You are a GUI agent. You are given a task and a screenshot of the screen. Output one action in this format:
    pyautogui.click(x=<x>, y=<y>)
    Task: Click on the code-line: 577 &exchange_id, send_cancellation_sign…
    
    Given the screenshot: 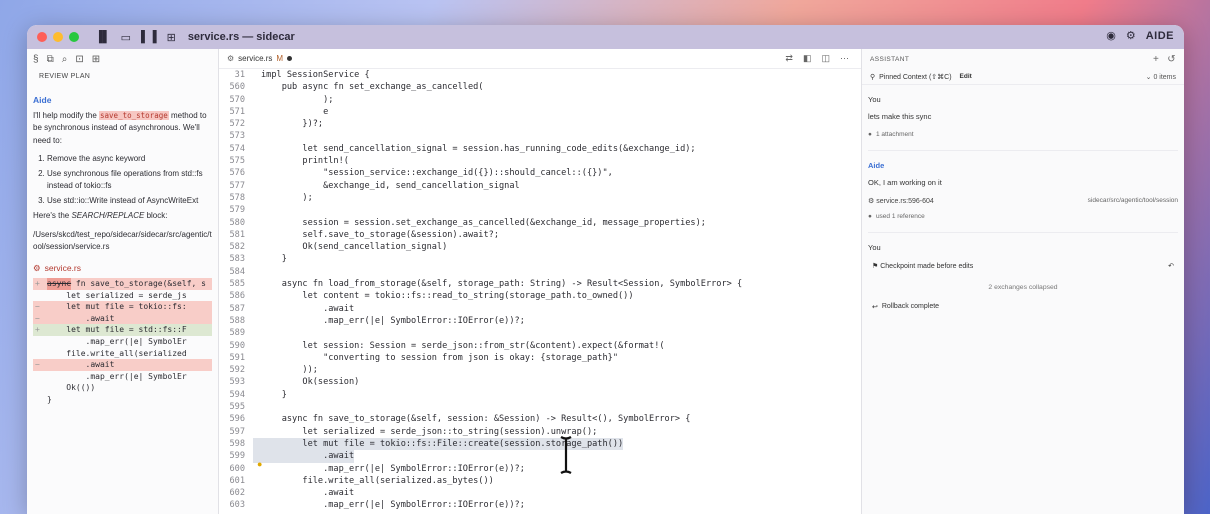 What is the action you would take?
    pyautogui.click(x=540, y=186)
    